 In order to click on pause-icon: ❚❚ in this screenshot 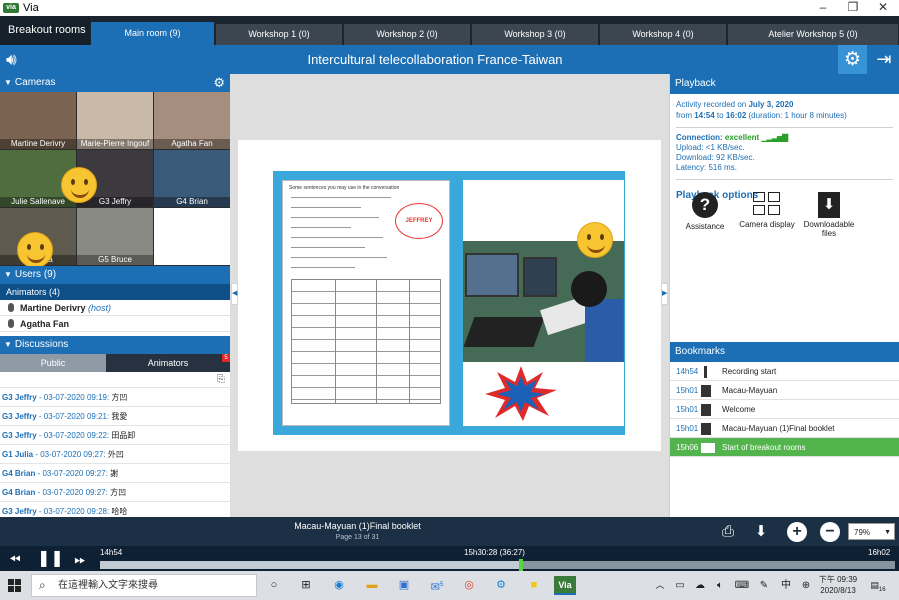, I will do `click(50, 559)`.